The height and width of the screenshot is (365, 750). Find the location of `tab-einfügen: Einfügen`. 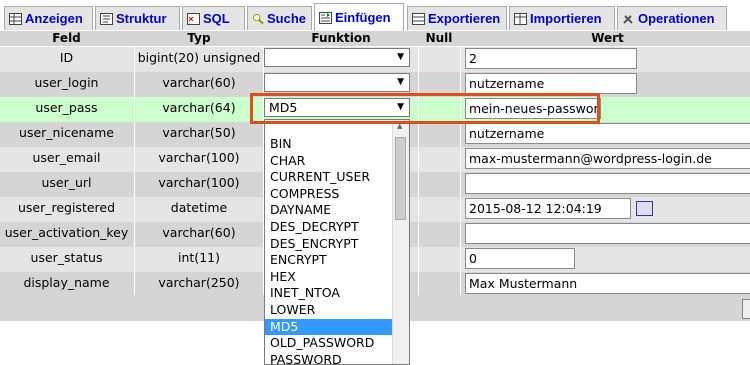

tab-einfügen: Einfügen is located at coordinates (359, 17).